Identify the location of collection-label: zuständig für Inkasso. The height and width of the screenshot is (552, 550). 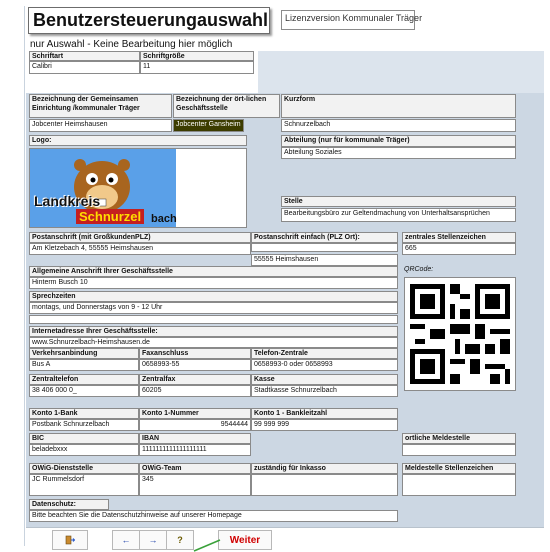
(324, 468).